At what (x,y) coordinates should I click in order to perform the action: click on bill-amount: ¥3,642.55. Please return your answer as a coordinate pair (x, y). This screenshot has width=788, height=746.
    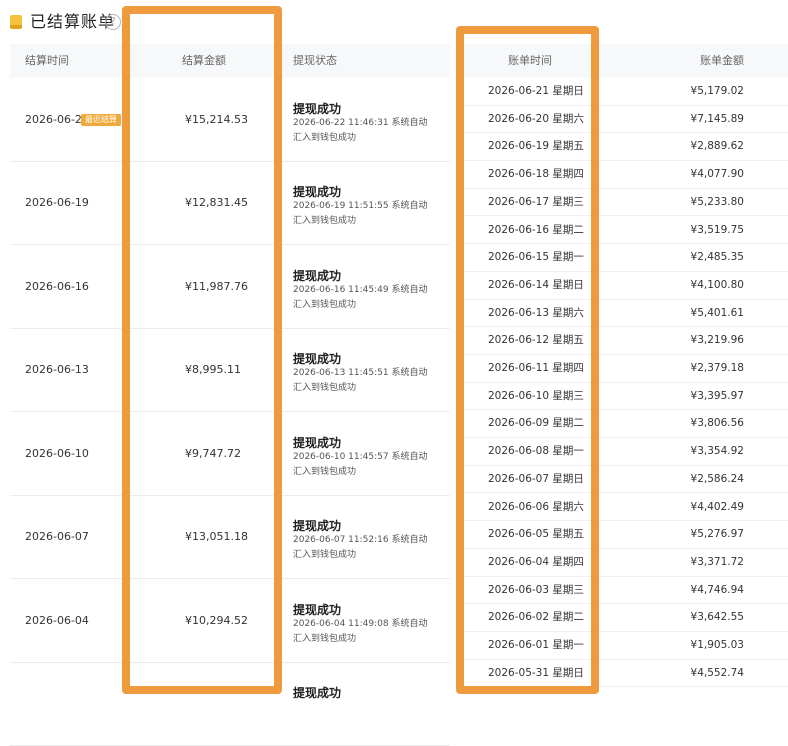
    Looking at the image, I should click on (717, 617).